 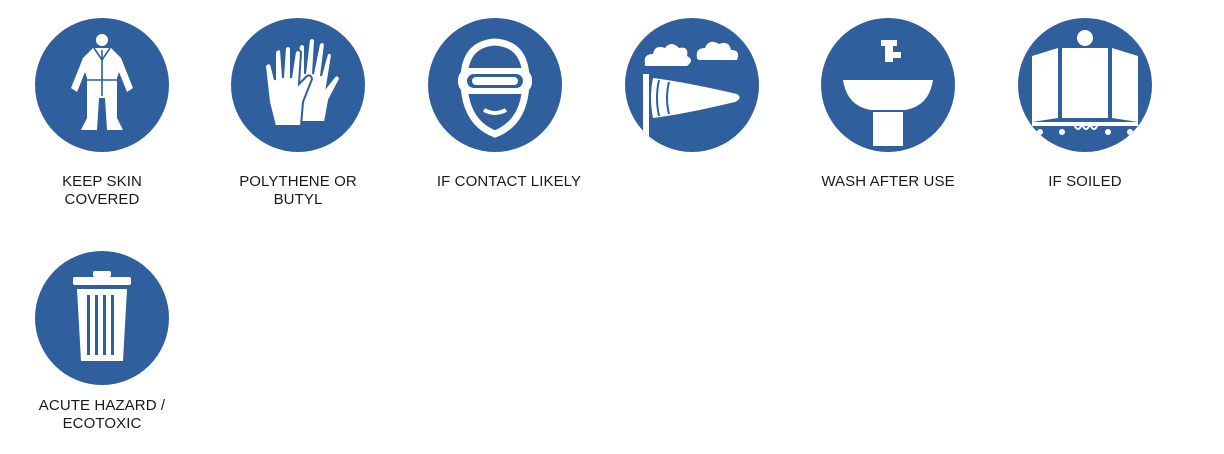 I want to click on sign-caption: WASH AFTER USE, so click(x=888, y=181).